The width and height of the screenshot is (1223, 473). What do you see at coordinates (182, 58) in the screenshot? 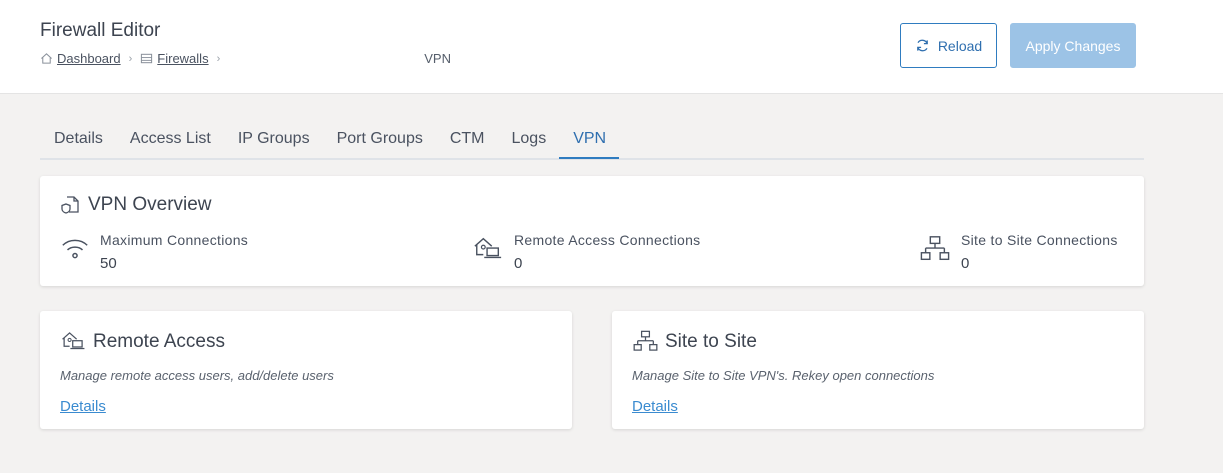
I see `breadcrumb-firewalls-link: Firewalls` at bounding box center [182, 58].